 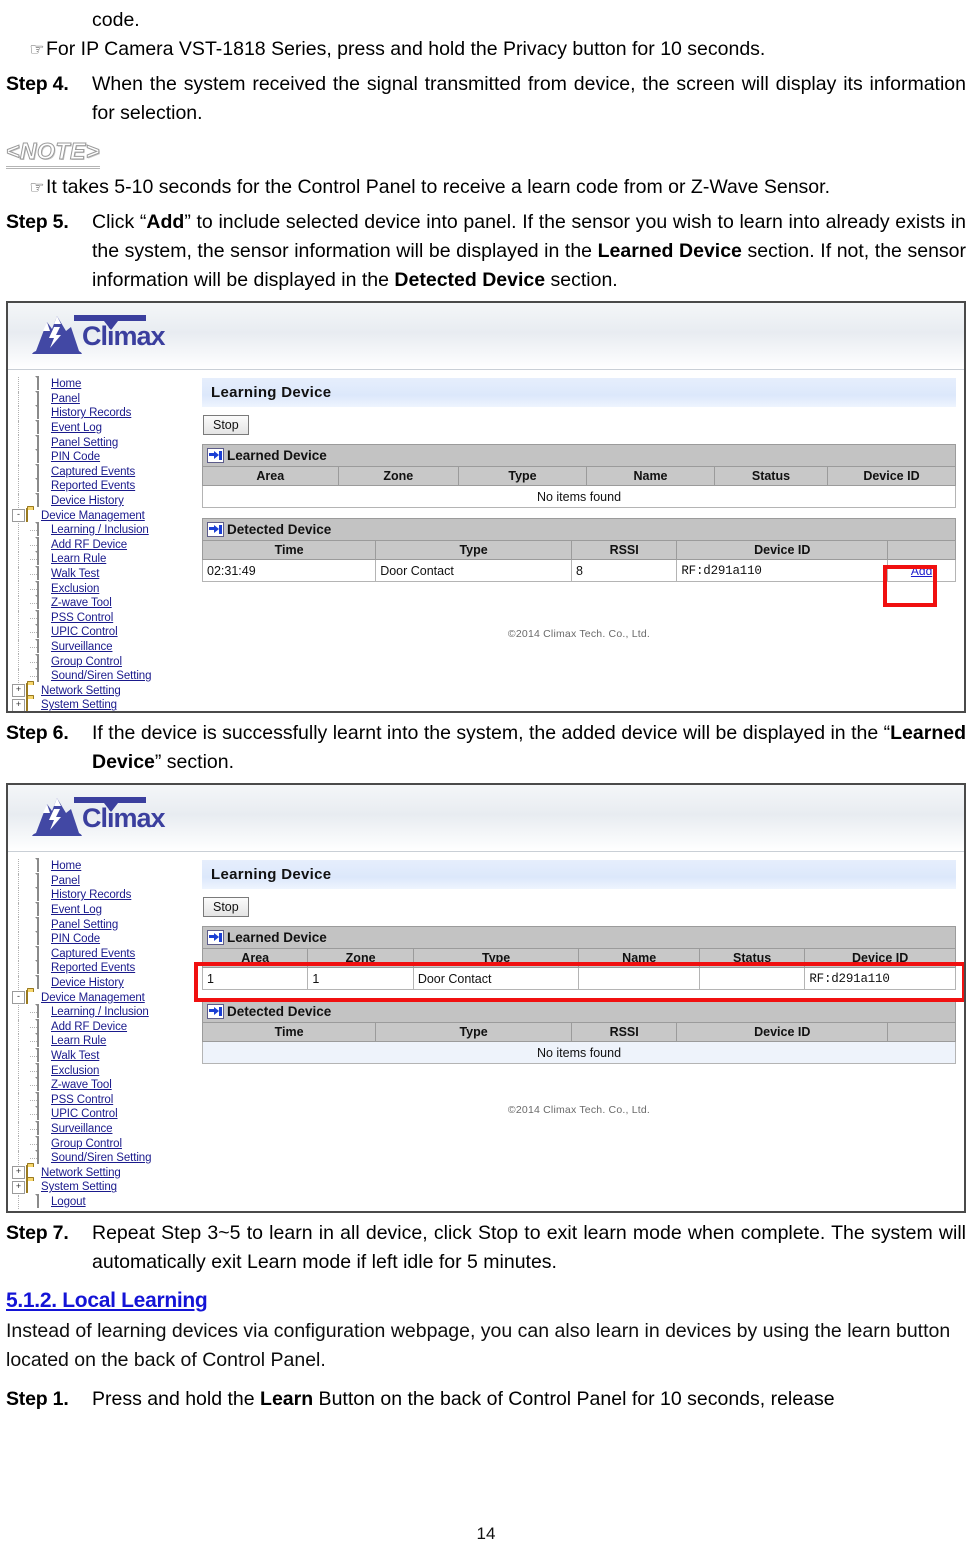 I want to click on detected-device-section-header: Detected Device, so click(x=579, y=1011).